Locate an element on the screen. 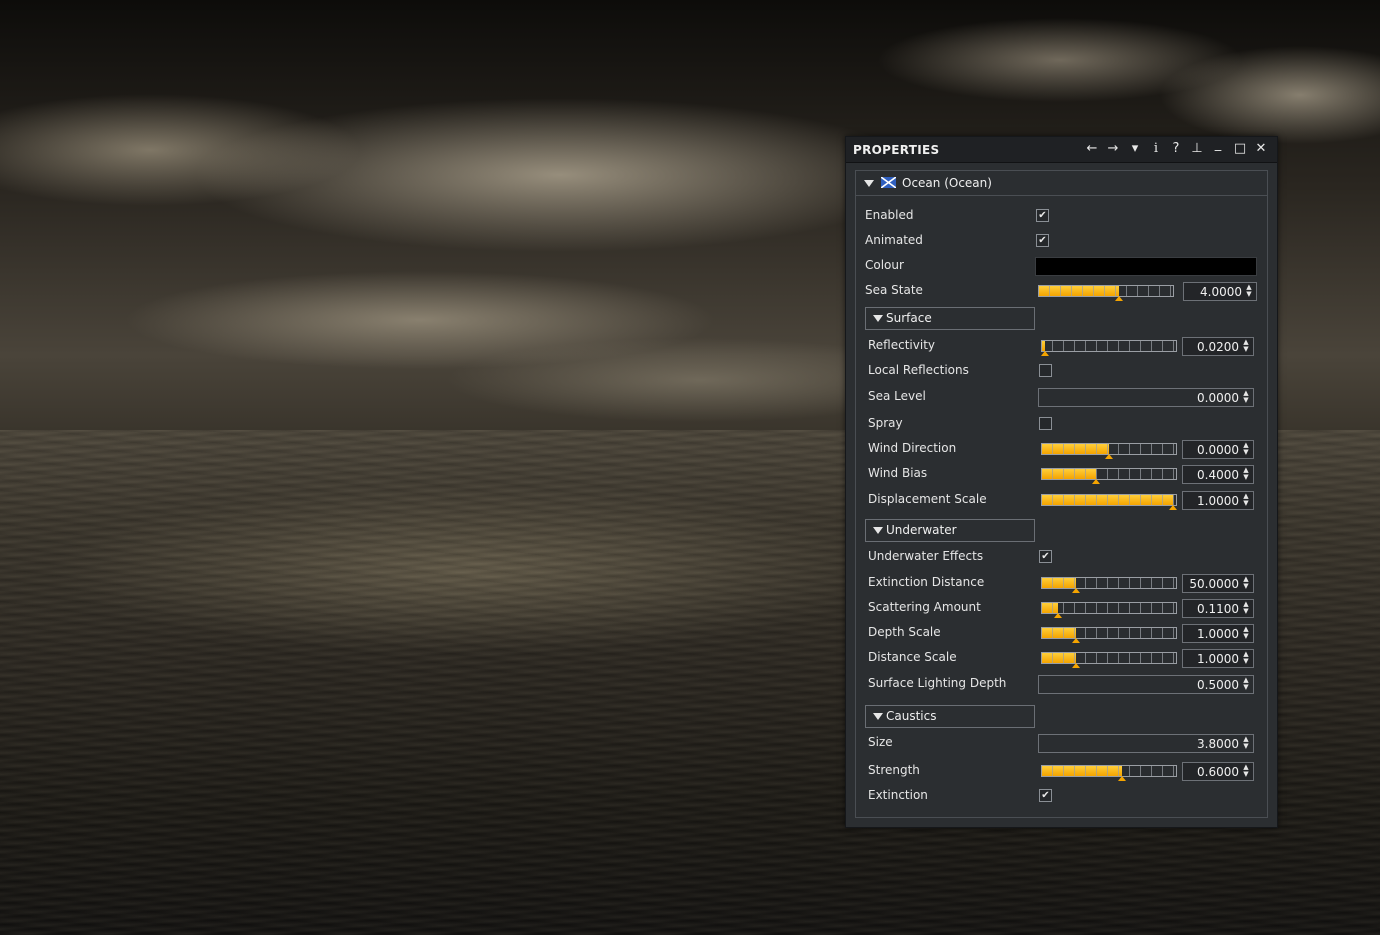 The height and width of the screenshot is (935, 1380). distance-scale-slider is located at coordinates (1109, 660).